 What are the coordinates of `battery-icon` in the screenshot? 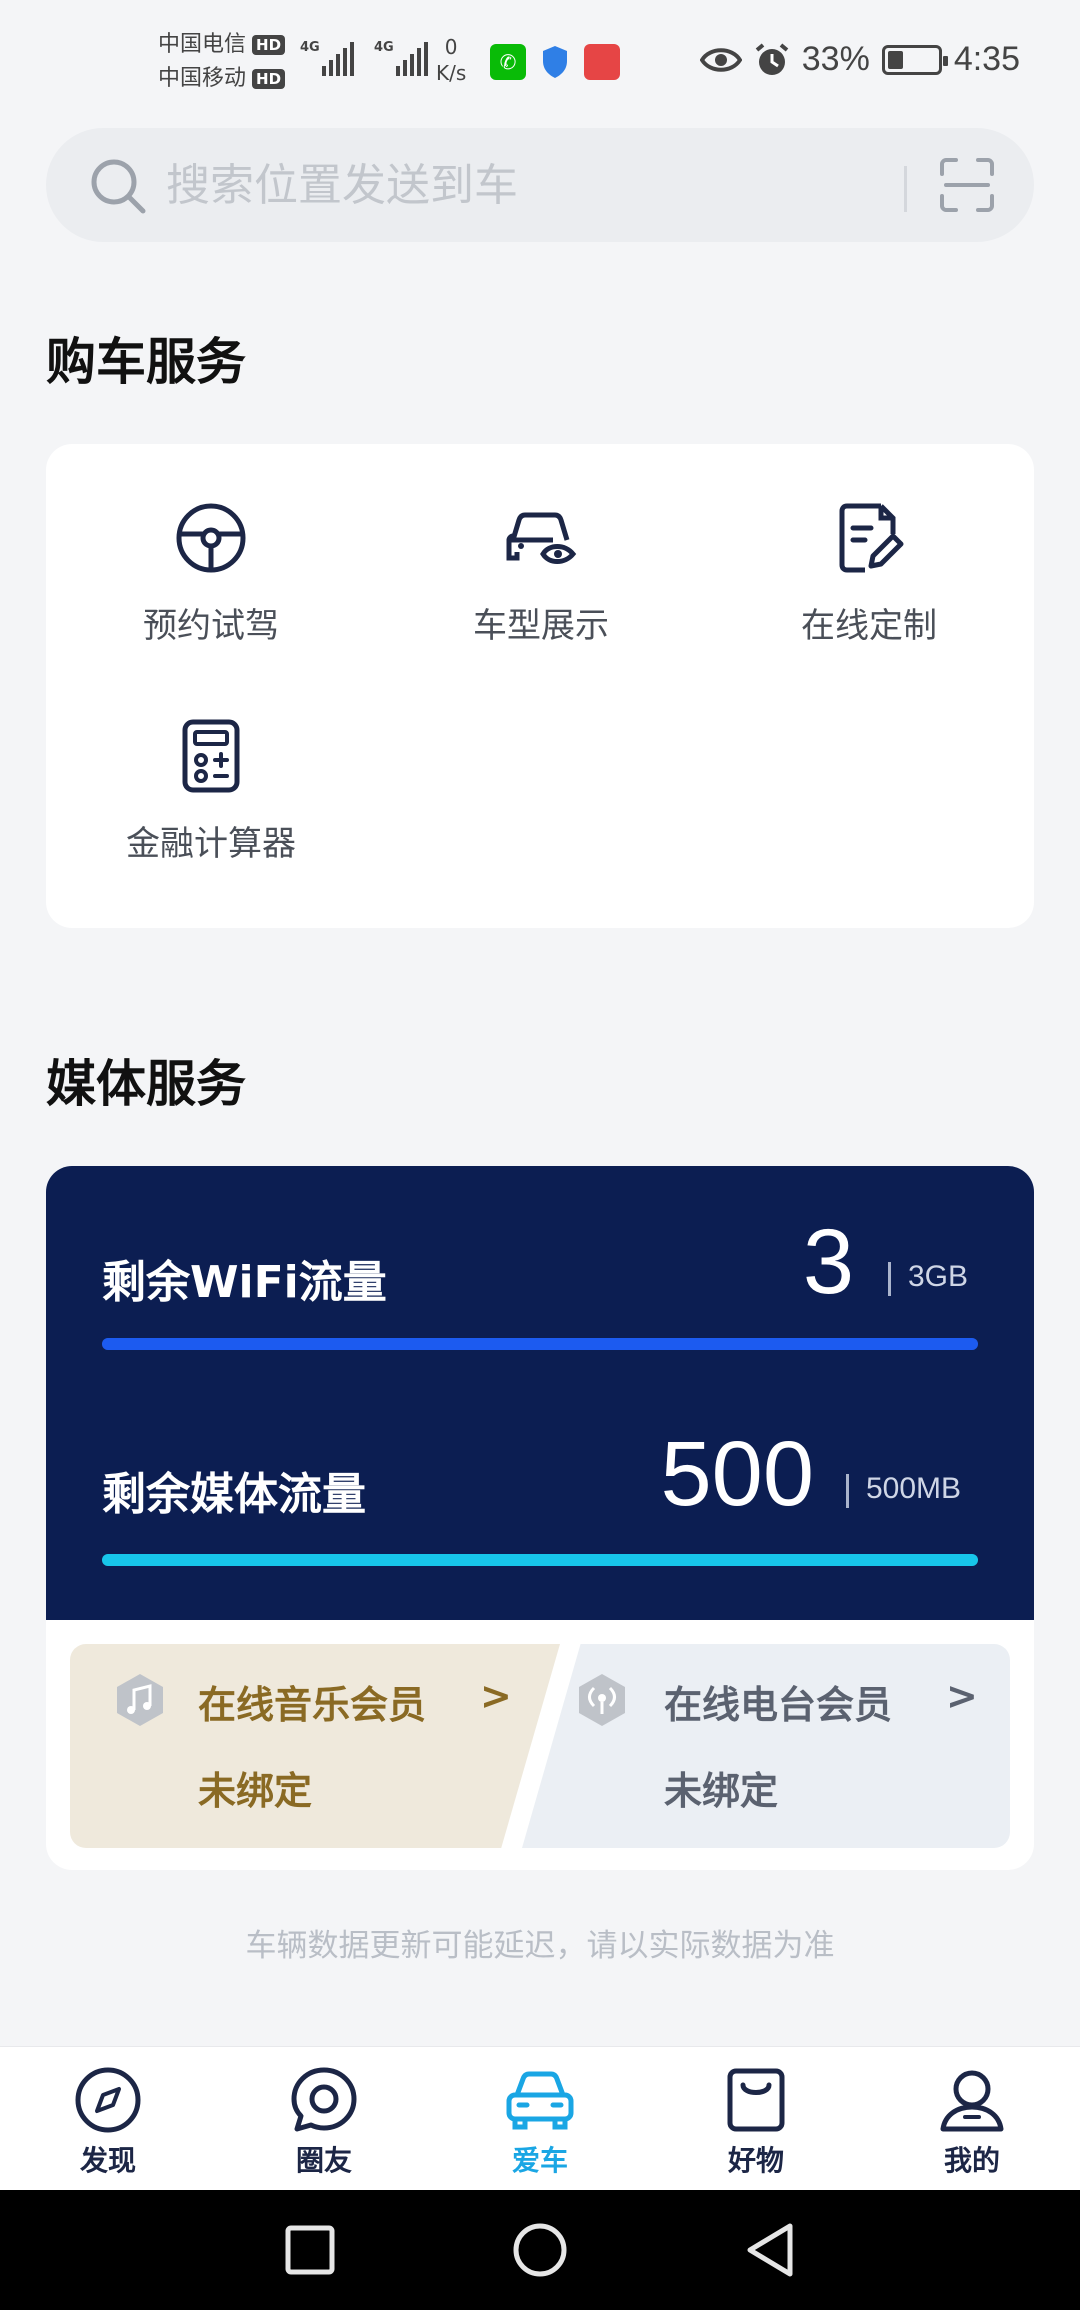 It's located at (914, 59).